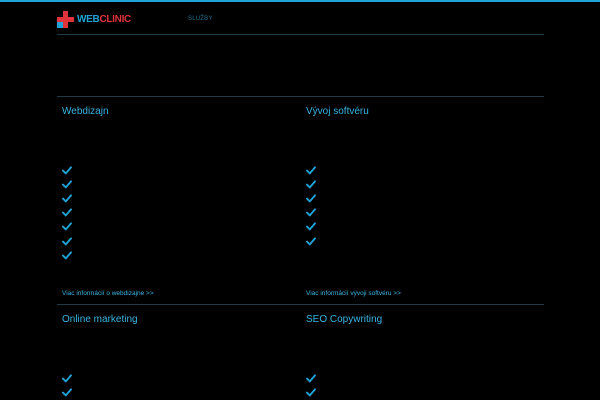 The image size is (600, 400). Describe the element at coordinates (108, 293) in the screenshot. I see `more-info-link: Viac informácií o webdizajne >>` at that location.